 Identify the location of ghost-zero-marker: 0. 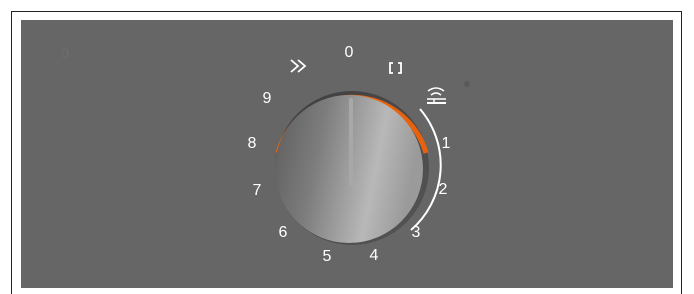
(65, 53).